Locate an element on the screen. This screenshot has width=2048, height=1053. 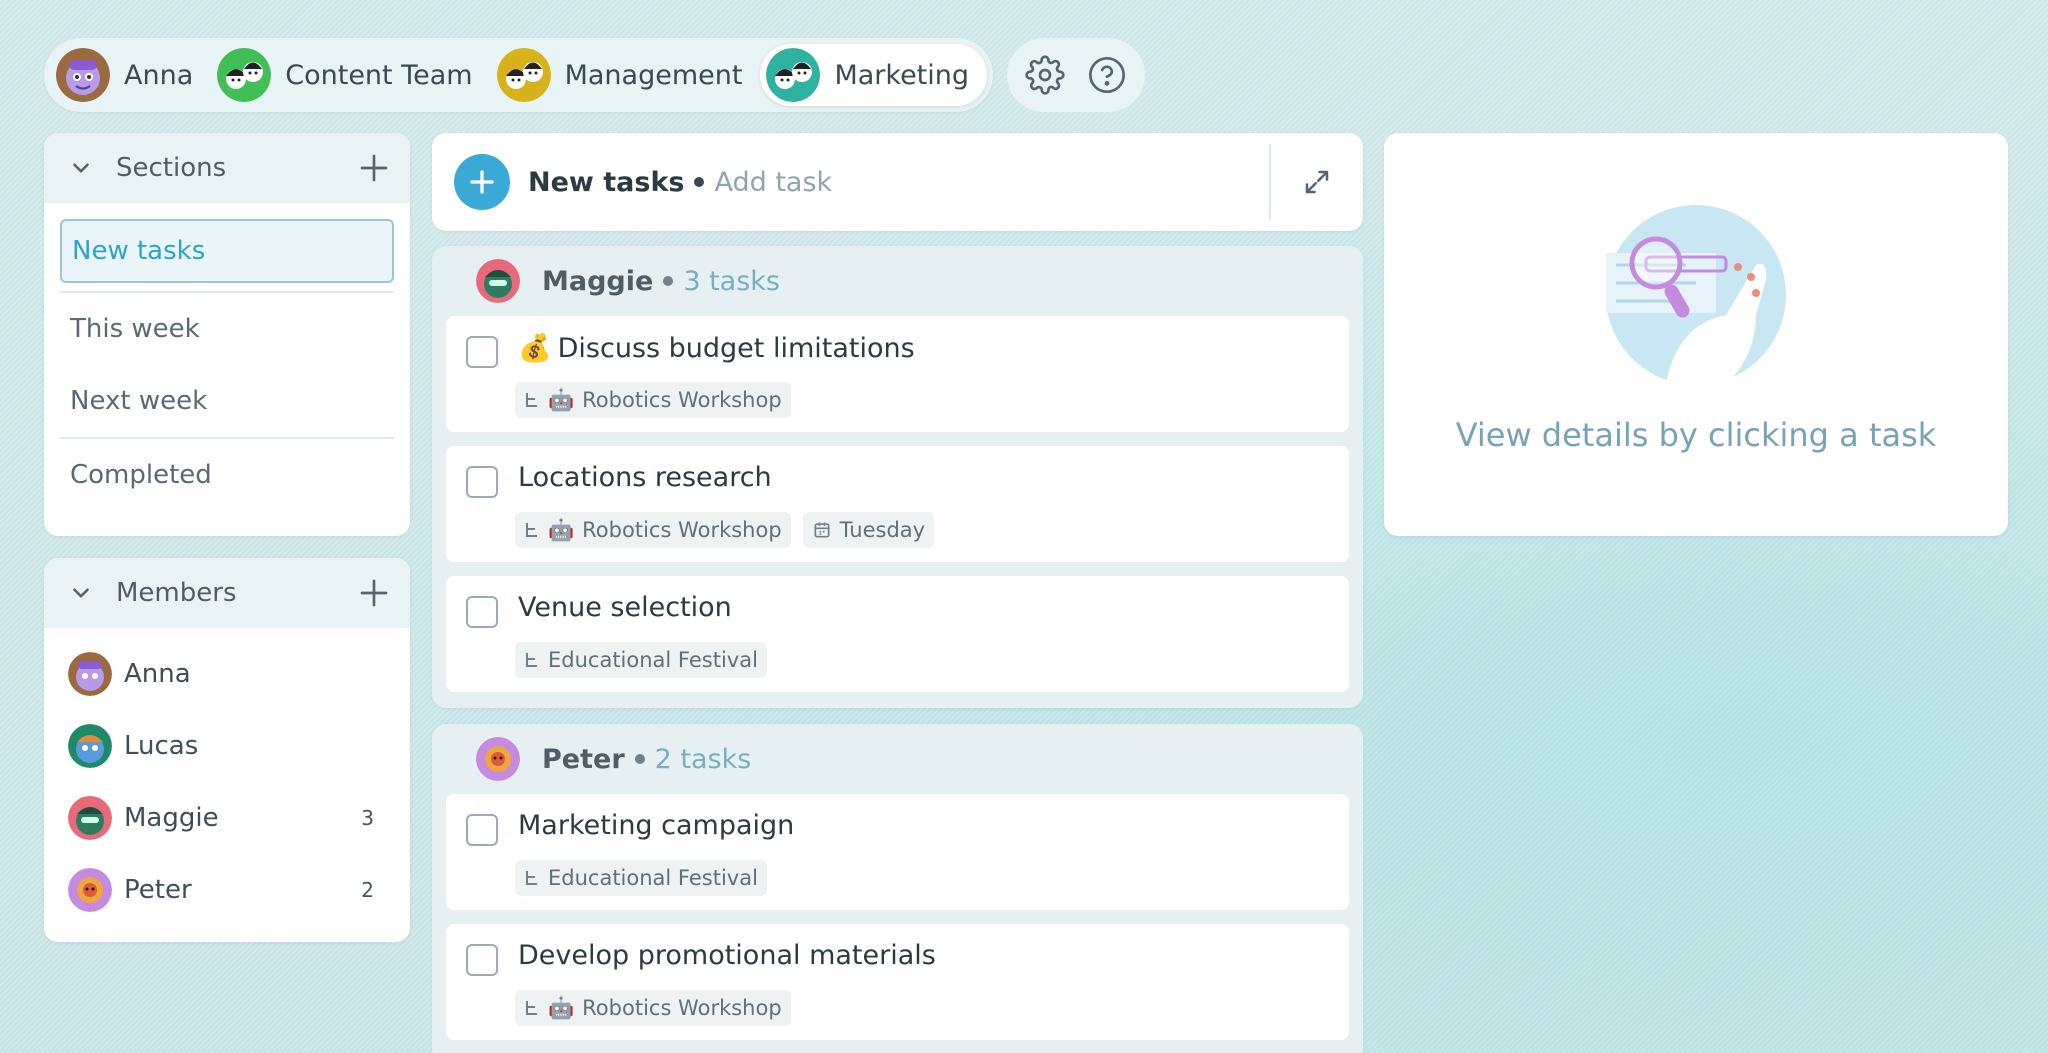
task-card: Marketing campaign Educational Festival is located at coordinates (897, 852).